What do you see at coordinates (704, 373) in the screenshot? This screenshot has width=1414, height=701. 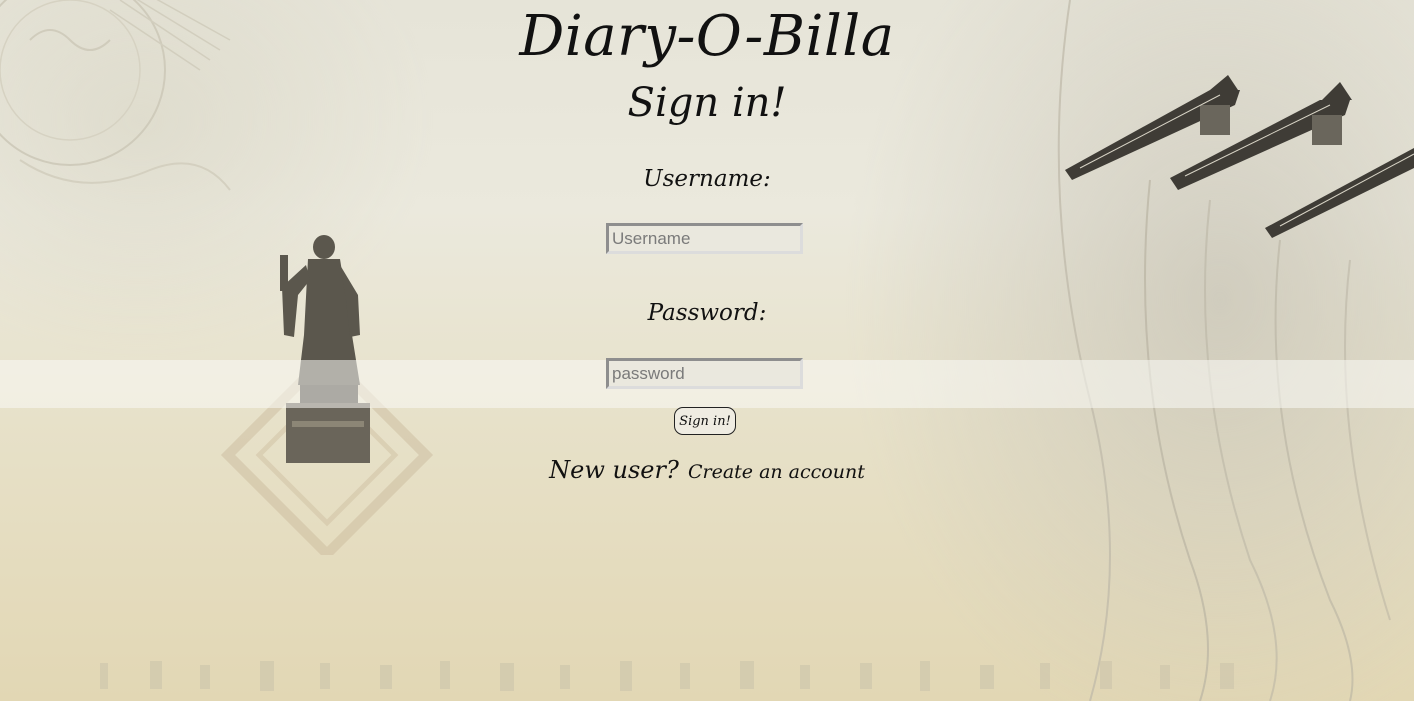 I see `password-input` at bounding box center [704, 373].